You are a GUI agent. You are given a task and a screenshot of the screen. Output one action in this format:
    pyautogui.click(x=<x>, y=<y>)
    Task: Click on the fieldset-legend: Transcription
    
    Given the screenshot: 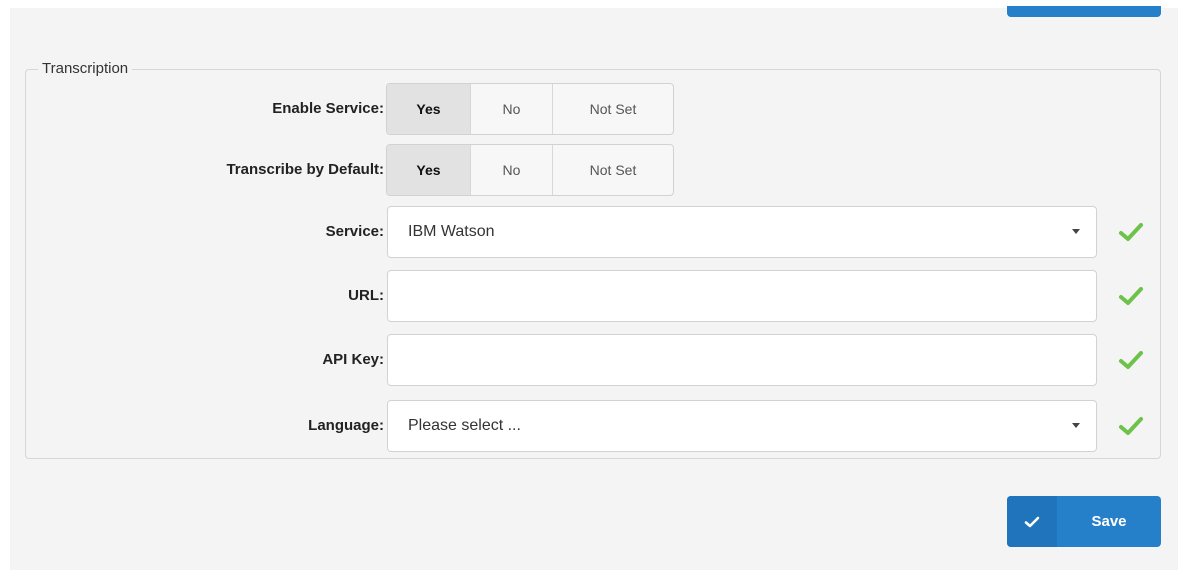 What is the action you would take?
    pyautogui.click(x=85, y=69)
    